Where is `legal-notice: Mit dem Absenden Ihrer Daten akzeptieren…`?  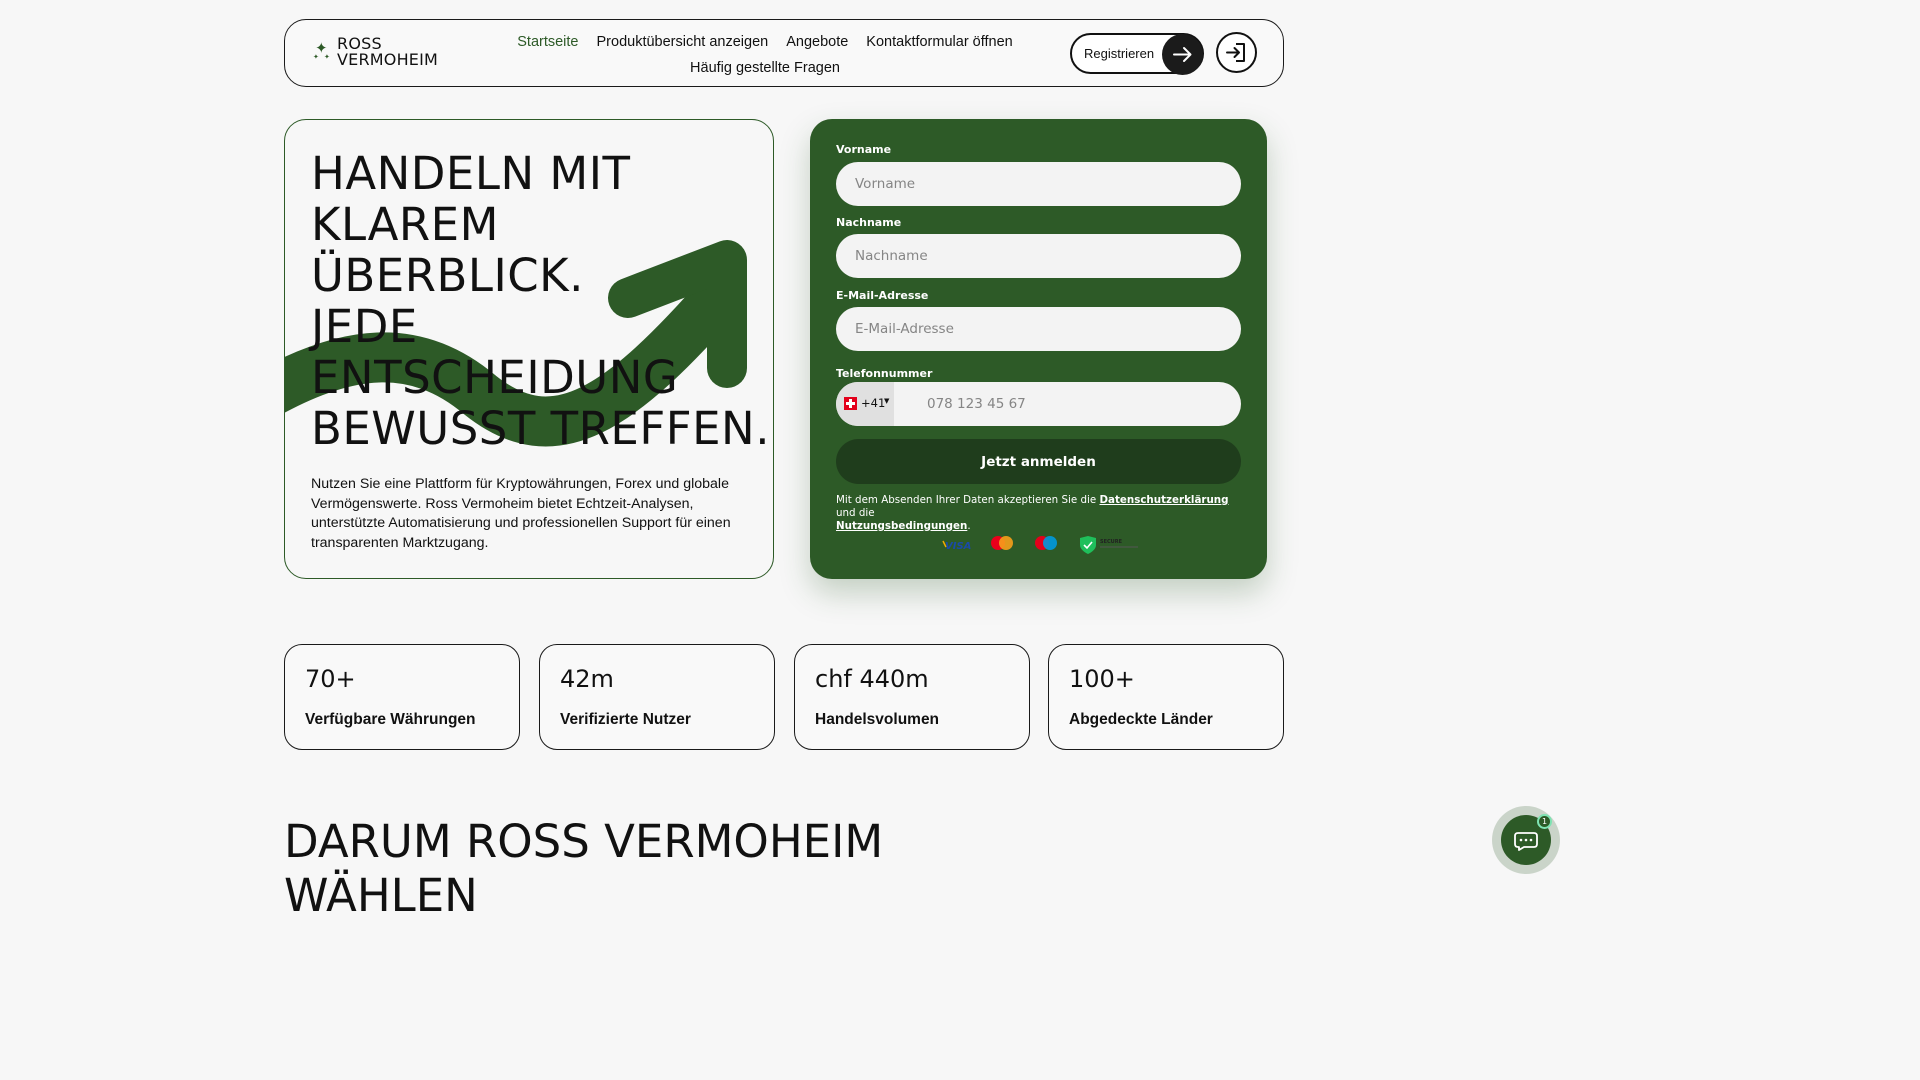 legal-notice: Mit dem Absenden Ihrer Daten akzeptieren… is located at coordinates (1041, 513).